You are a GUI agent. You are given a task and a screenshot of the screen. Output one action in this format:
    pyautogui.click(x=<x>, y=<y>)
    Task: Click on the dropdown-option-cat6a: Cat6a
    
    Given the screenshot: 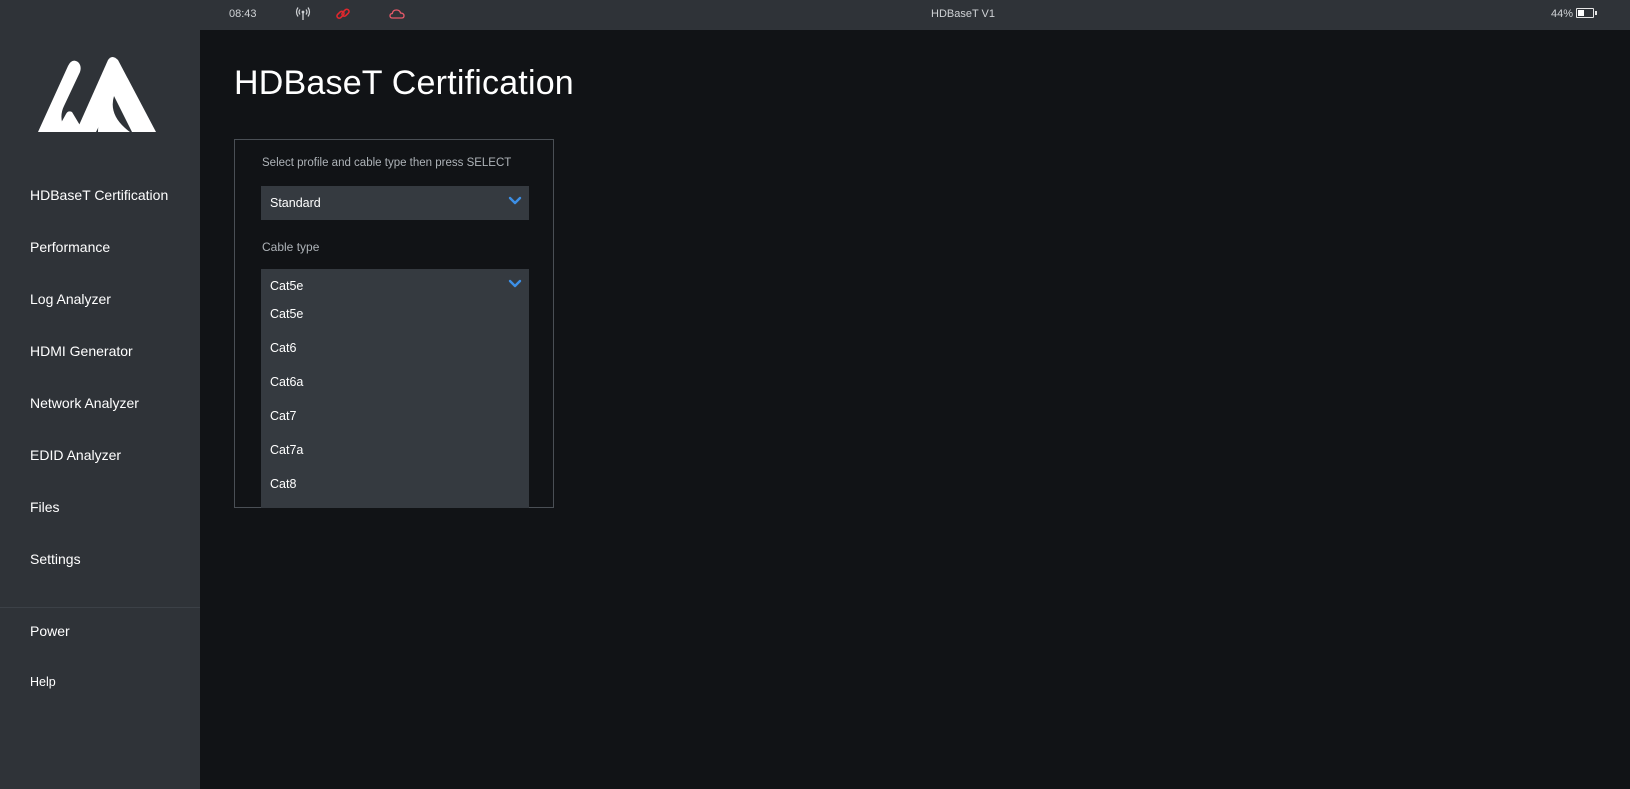 What is the action you would take?
    pyautogui.click(x=286, y=382)
    